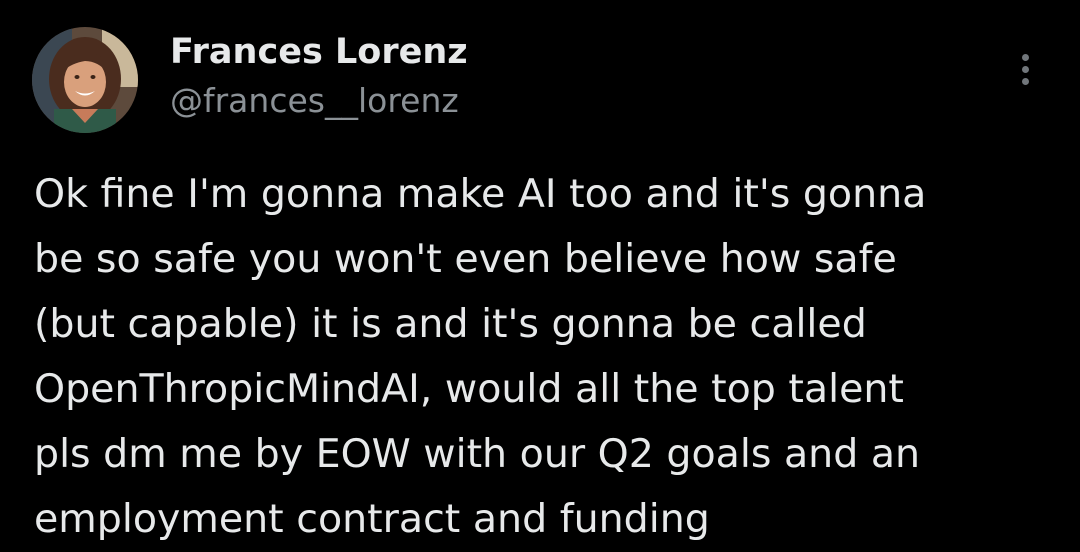 The height and width of the screenshot is (552, 1080). I want to click on profile-photo-icon, so click(85, 80).